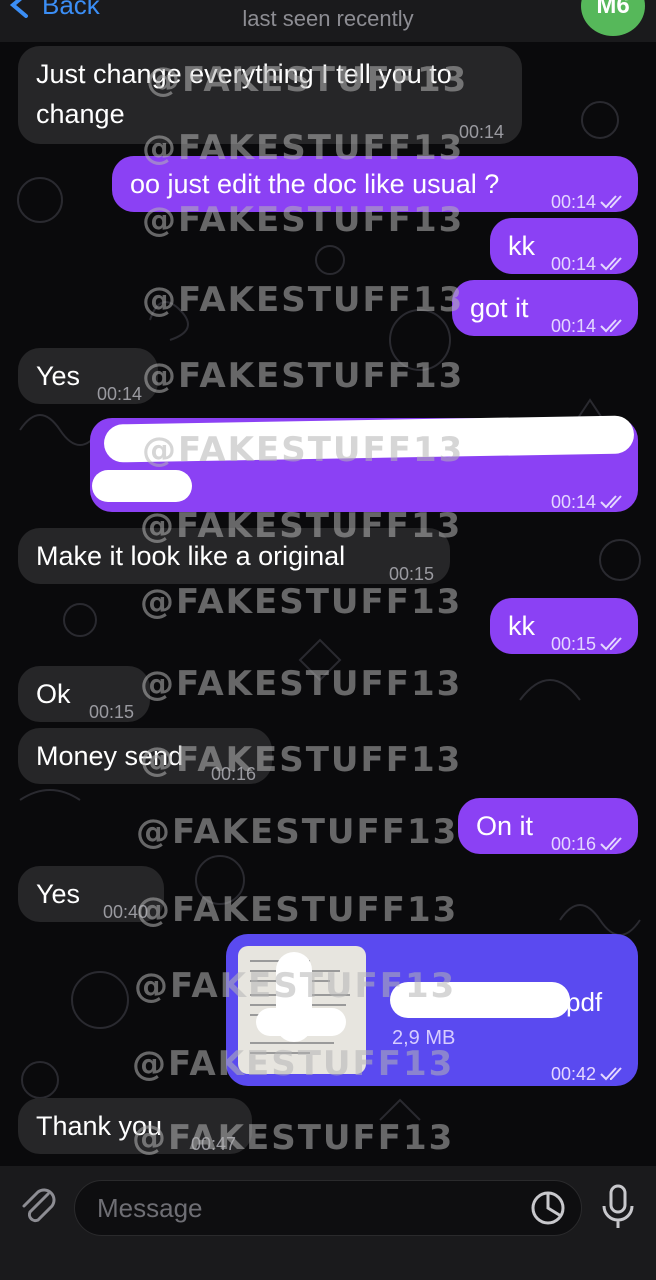  I want to click on message-composer: Message, so click(328, 1223).